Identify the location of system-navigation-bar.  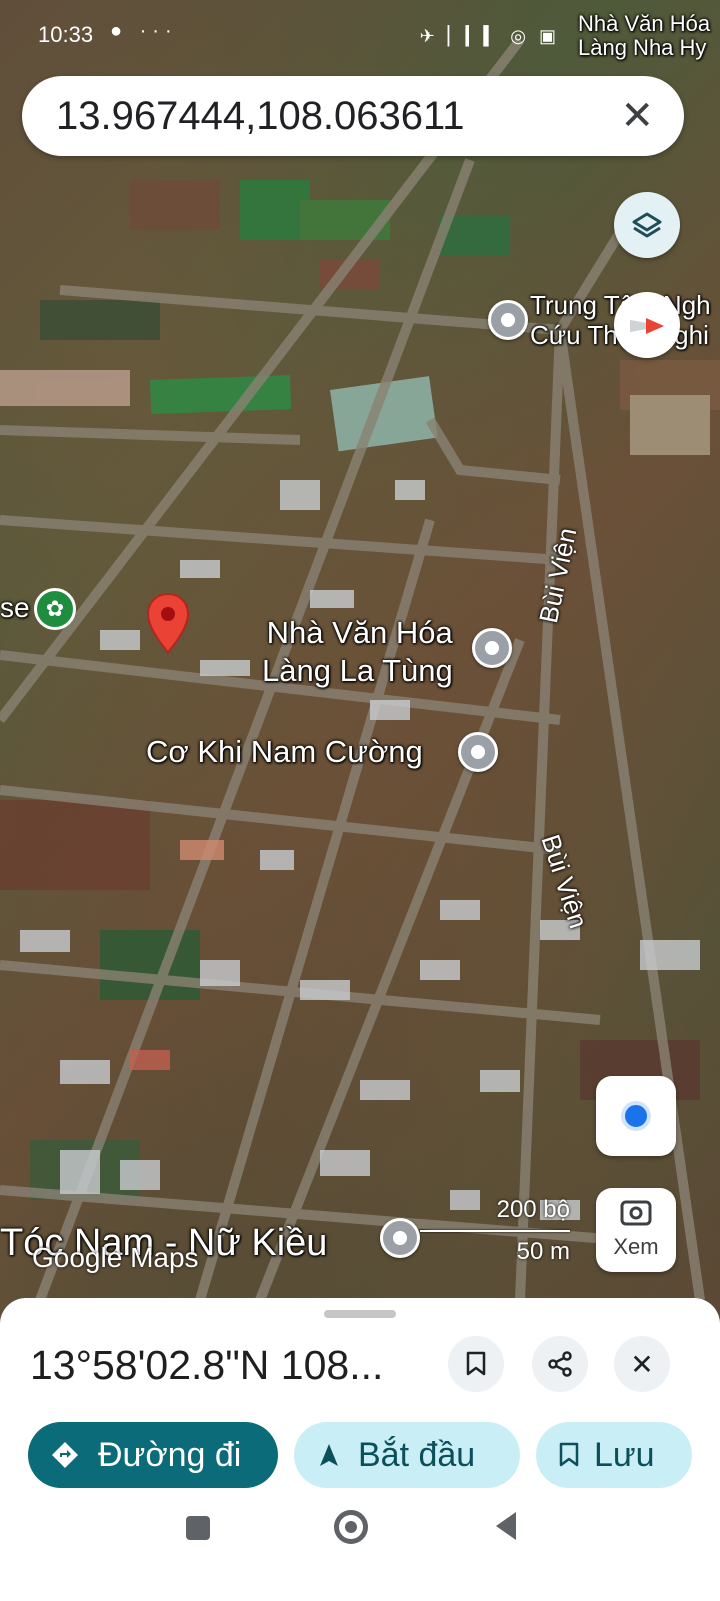
(360, 1547).